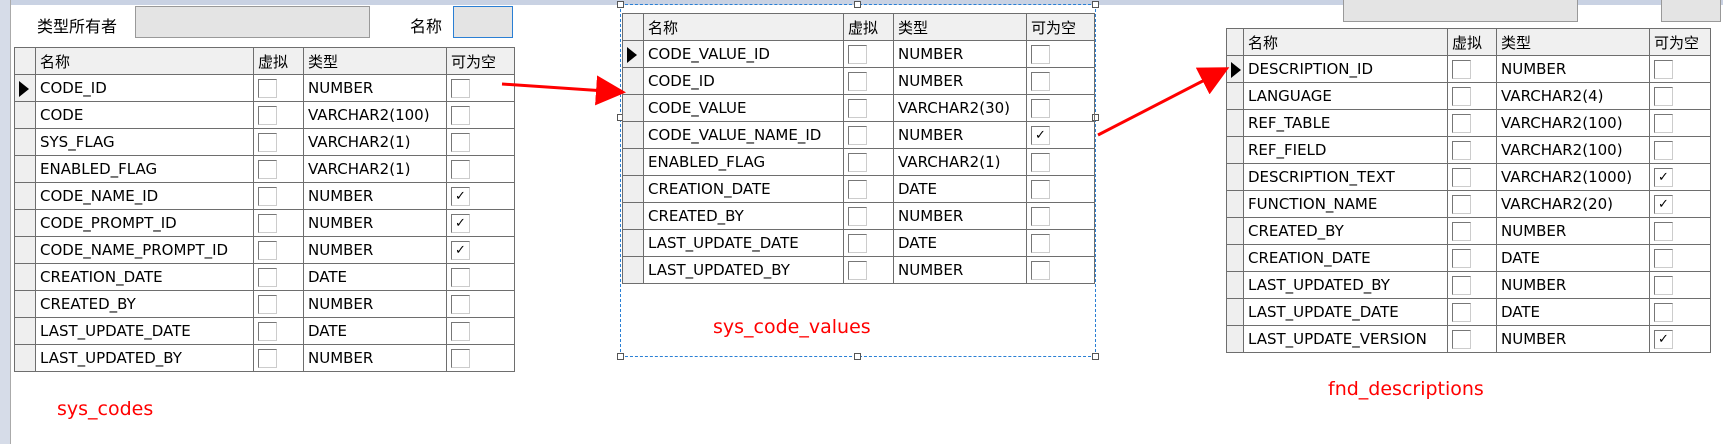 The image size is (1723, 444). What do you see at coordinates (1163, 102) in the screenshot?
I see `arrow-values-to-descriptions` at bounding box center [1163, 102].